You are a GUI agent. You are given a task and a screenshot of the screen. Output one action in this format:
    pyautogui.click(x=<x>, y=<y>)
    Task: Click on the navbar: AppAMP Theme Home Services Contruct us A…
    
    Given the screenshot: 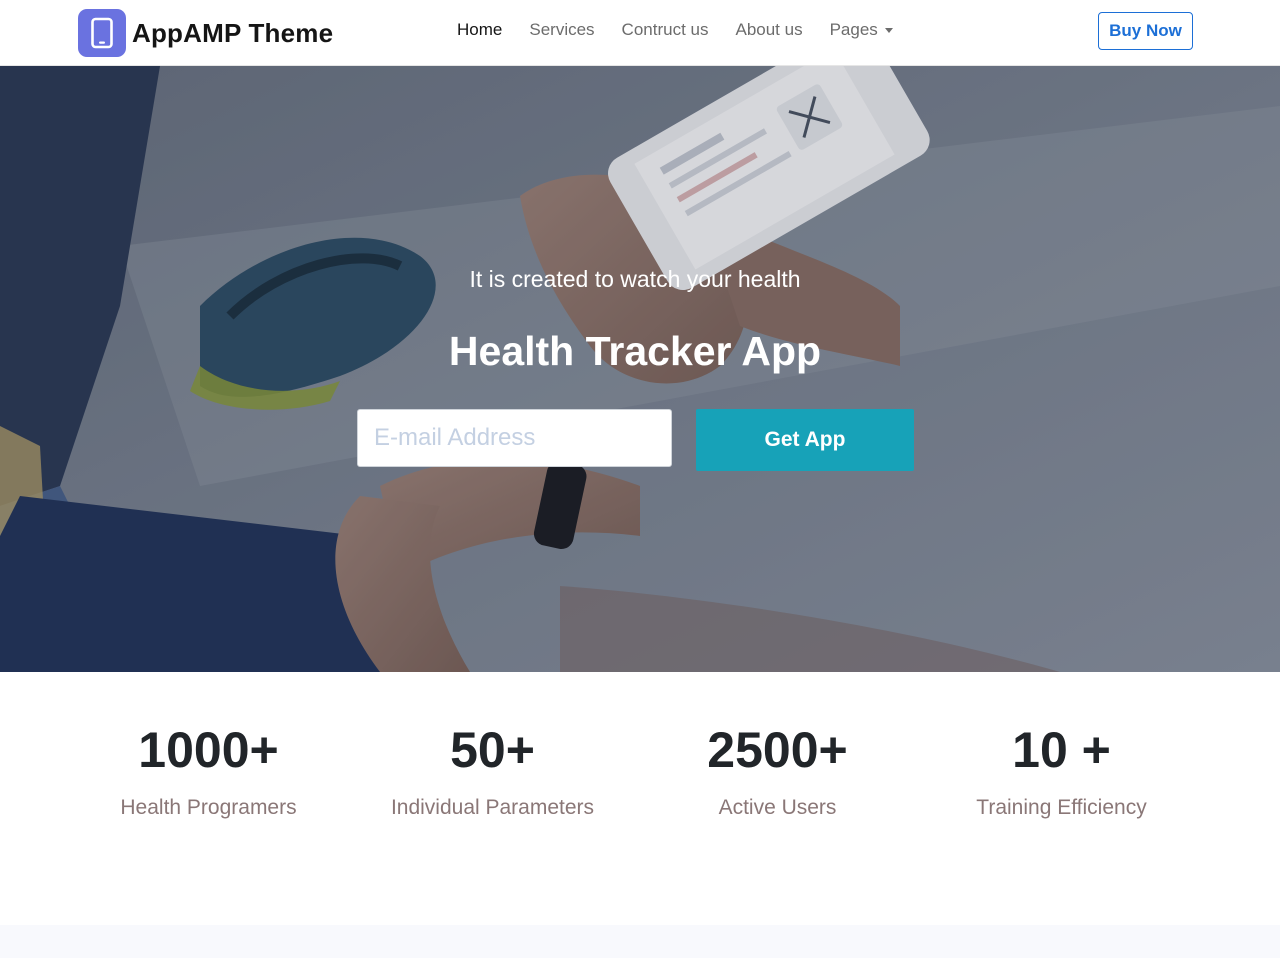 What is the action you would take?
    pyautogui.click(x=640, y=33)
    